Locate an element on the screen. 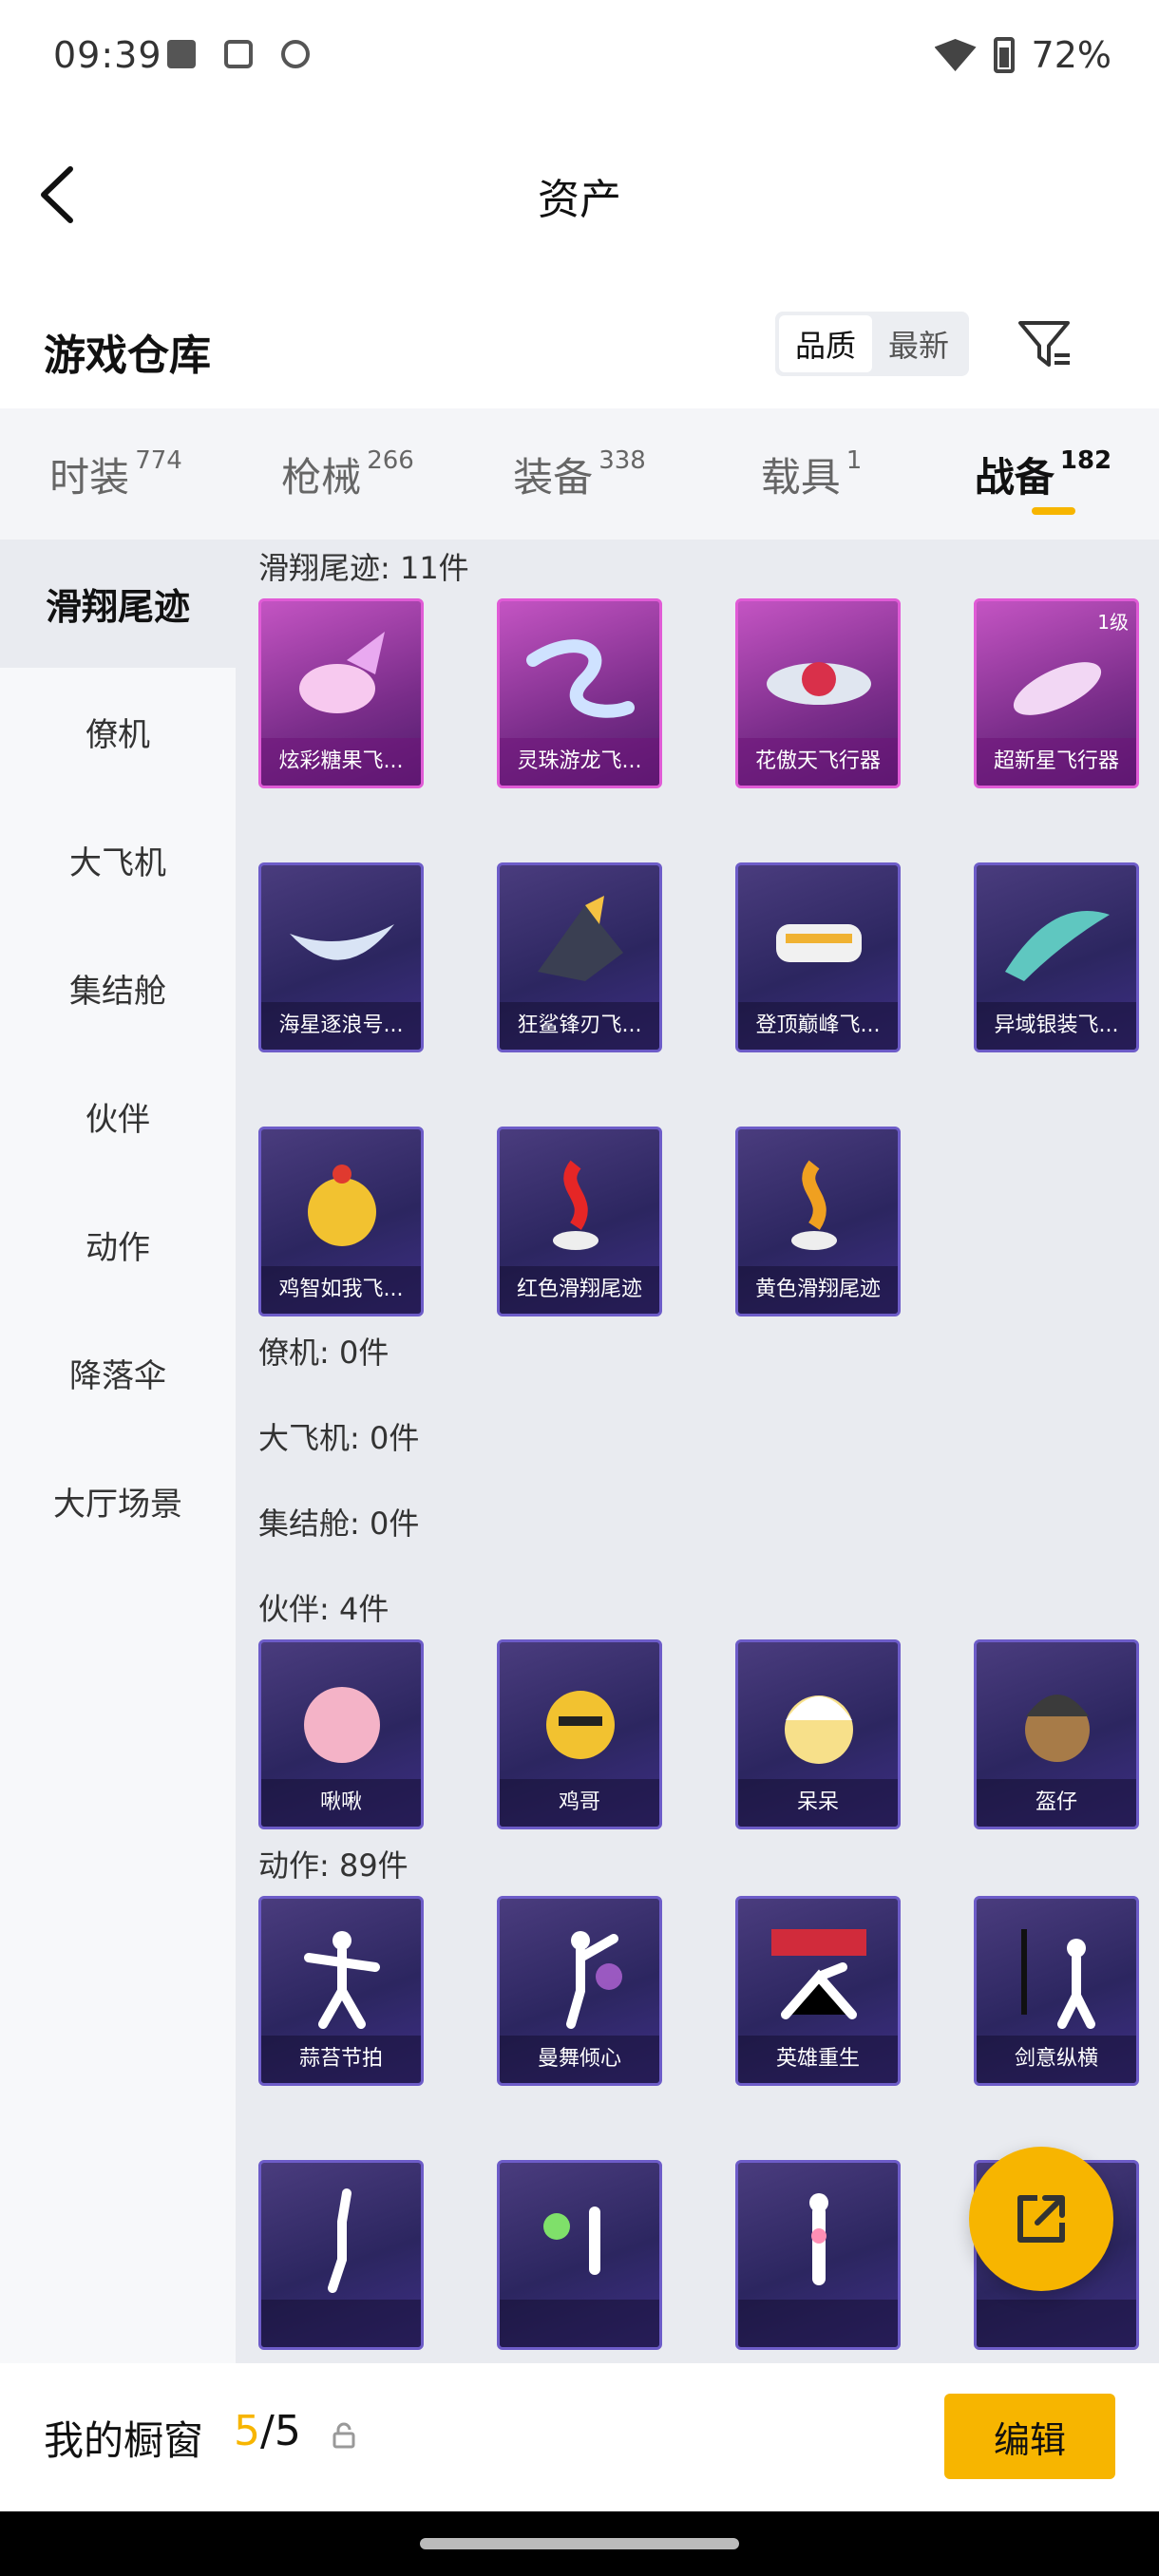 This screenshot has height=2576, width=1159. tab-fashion: 时装 774 is located at coordinates (116, 474).